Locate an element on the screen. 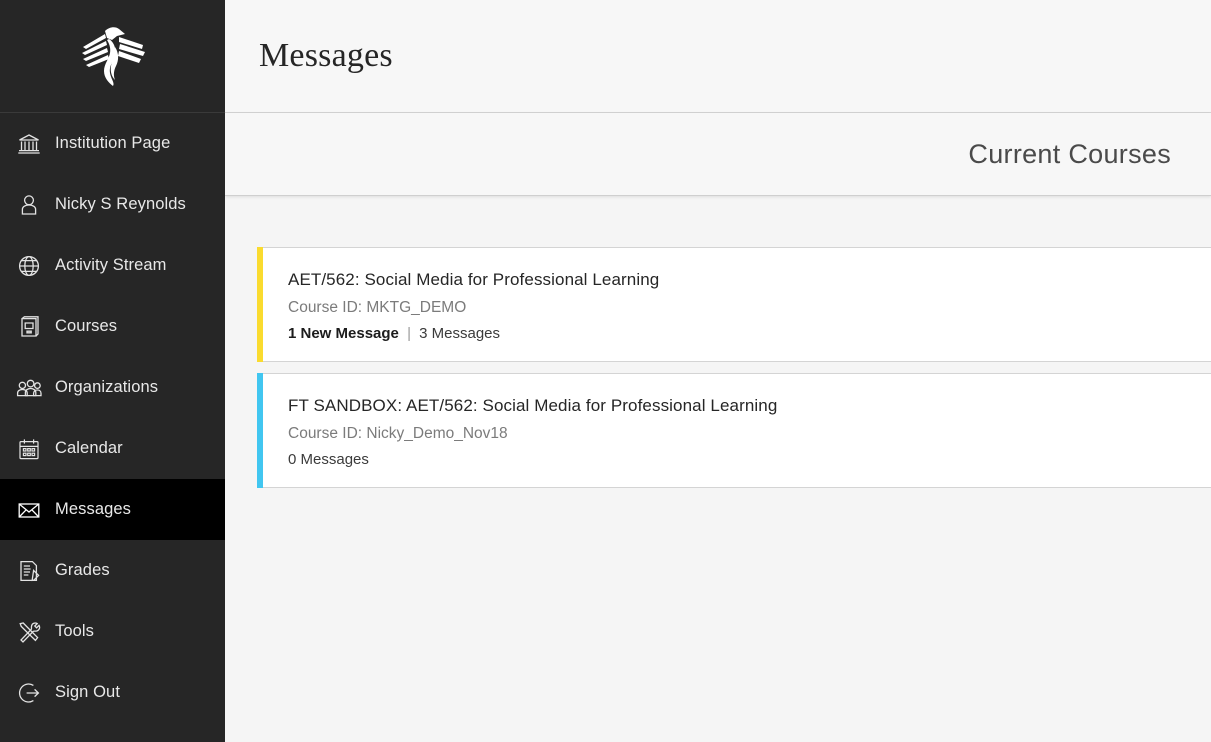  course-id: Course ID: Nicky_Demo_Nov18 is located at coordinates (398, 433).